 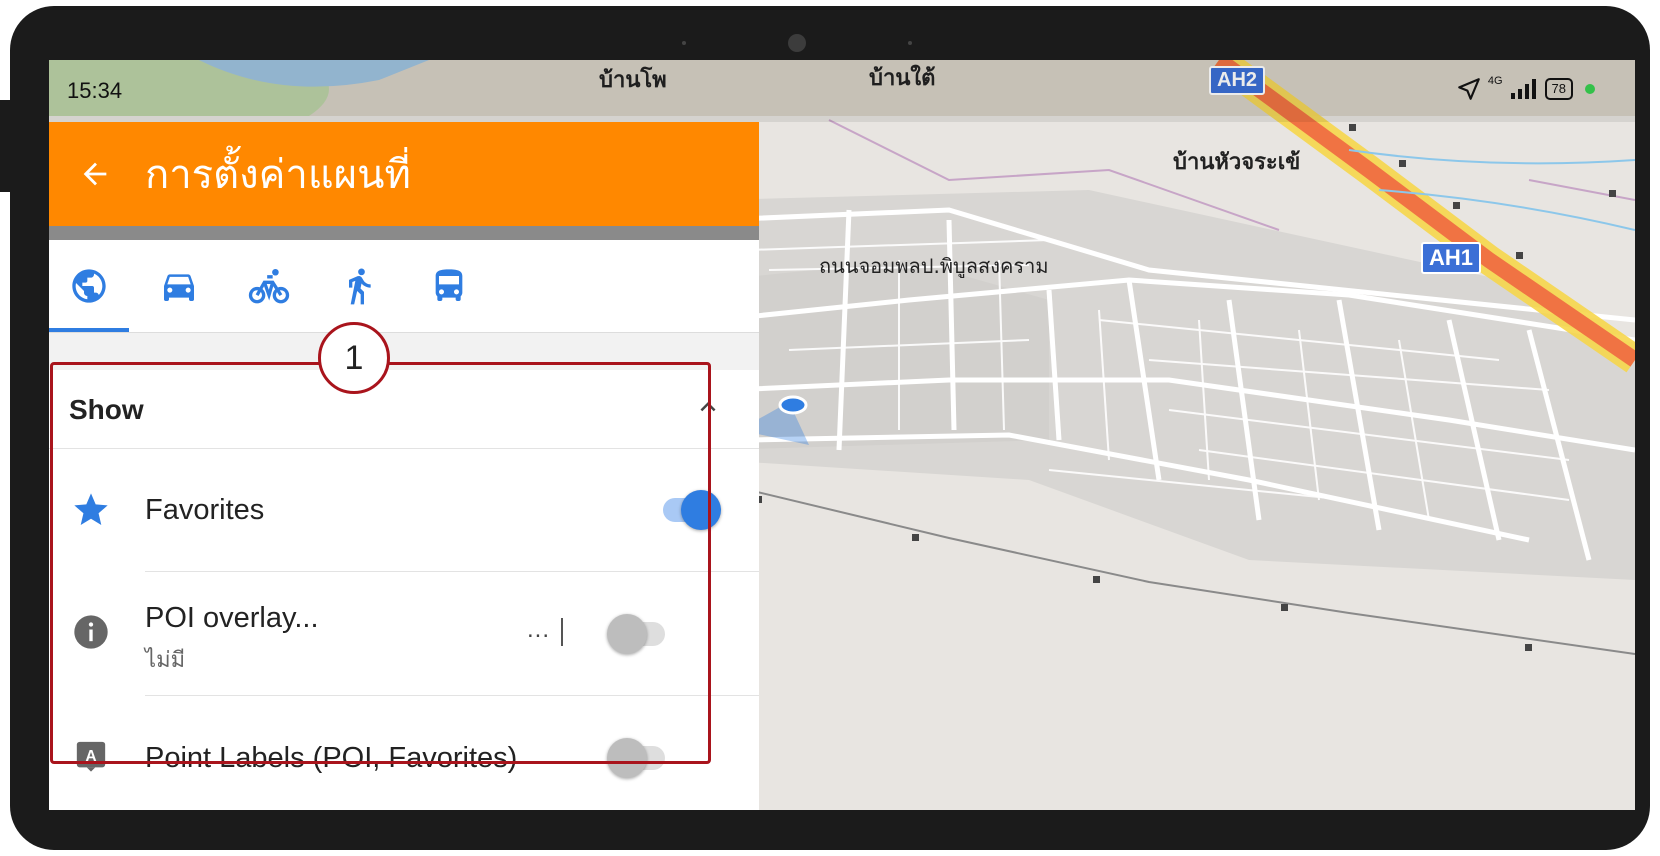 I want to click on signal-icon, so click(x=1523, y=89).